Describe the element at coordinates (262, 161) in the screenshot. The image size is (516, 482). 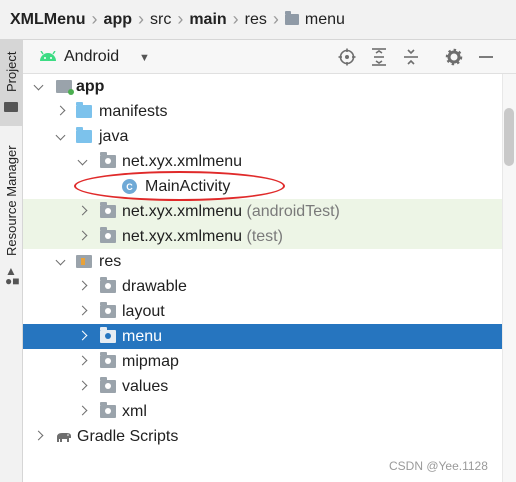
I see `tree-node-package-main: net.xyx.xmlmenu` at that location.